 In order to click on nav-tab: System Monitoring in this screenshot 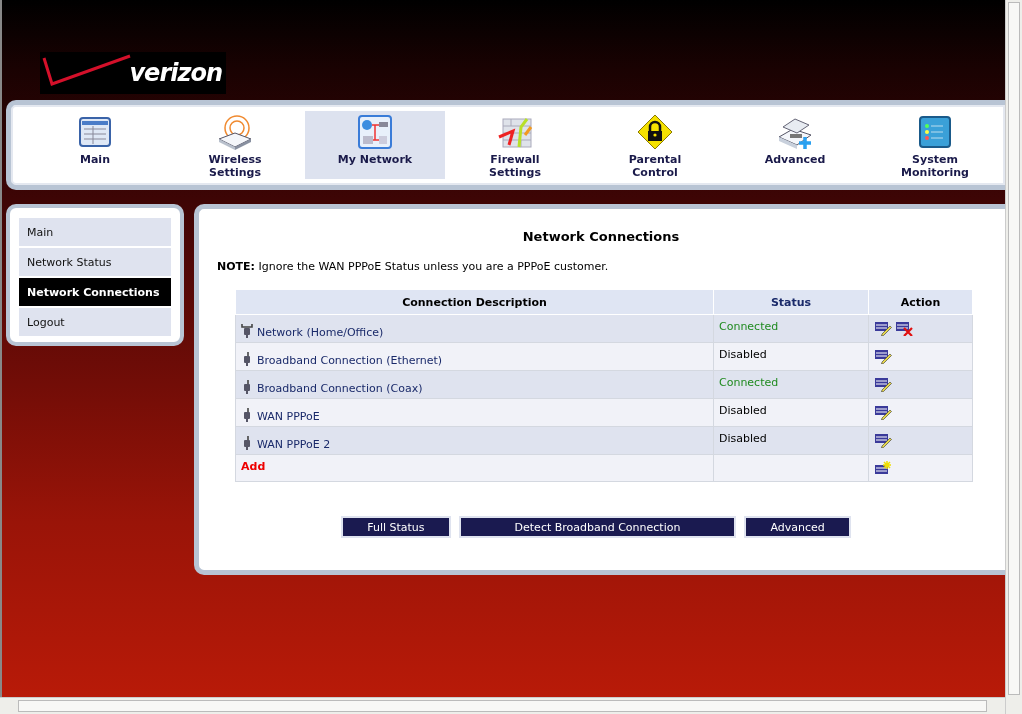, I will do `click(935, 145)`.